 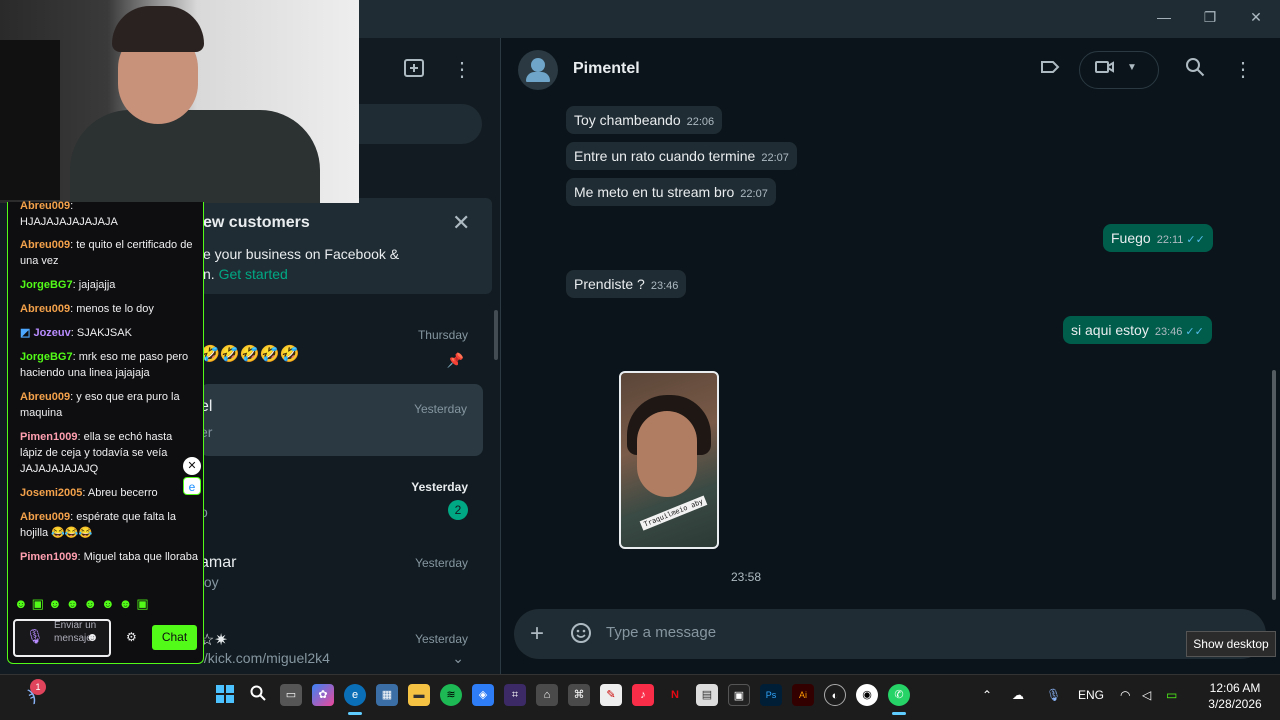 What do you see at coordinates (342, 506) in the screenshot?
I see `chat-row: Yesterday o 2` at bounding box center [342, 506].